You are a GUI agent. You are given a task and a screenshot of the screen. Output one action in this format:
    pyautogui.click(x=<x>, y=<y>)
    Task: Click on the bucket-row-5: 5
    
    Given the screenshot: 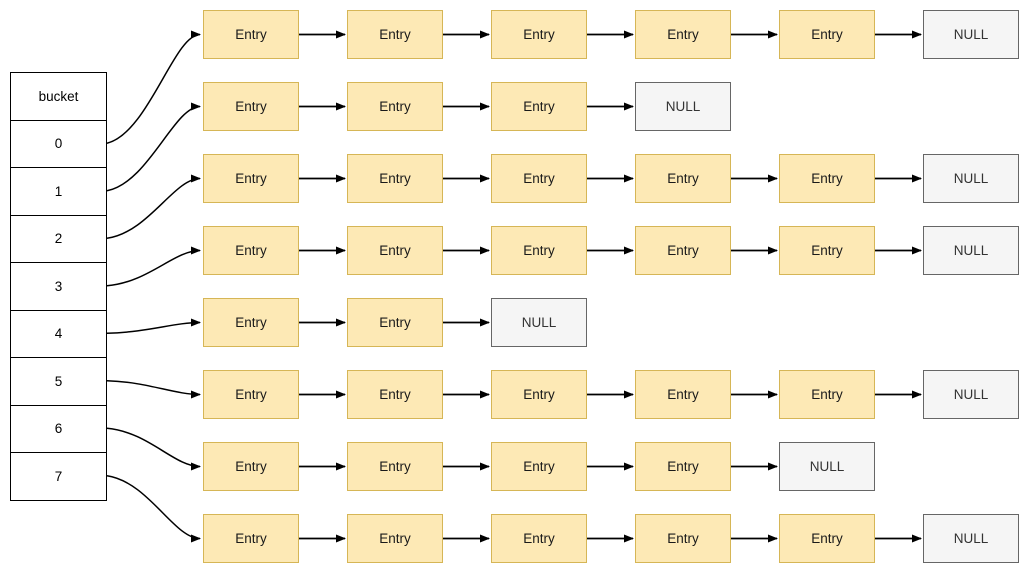 What is the action you would take?
    pyautogui.click(x=58, y=382)
    